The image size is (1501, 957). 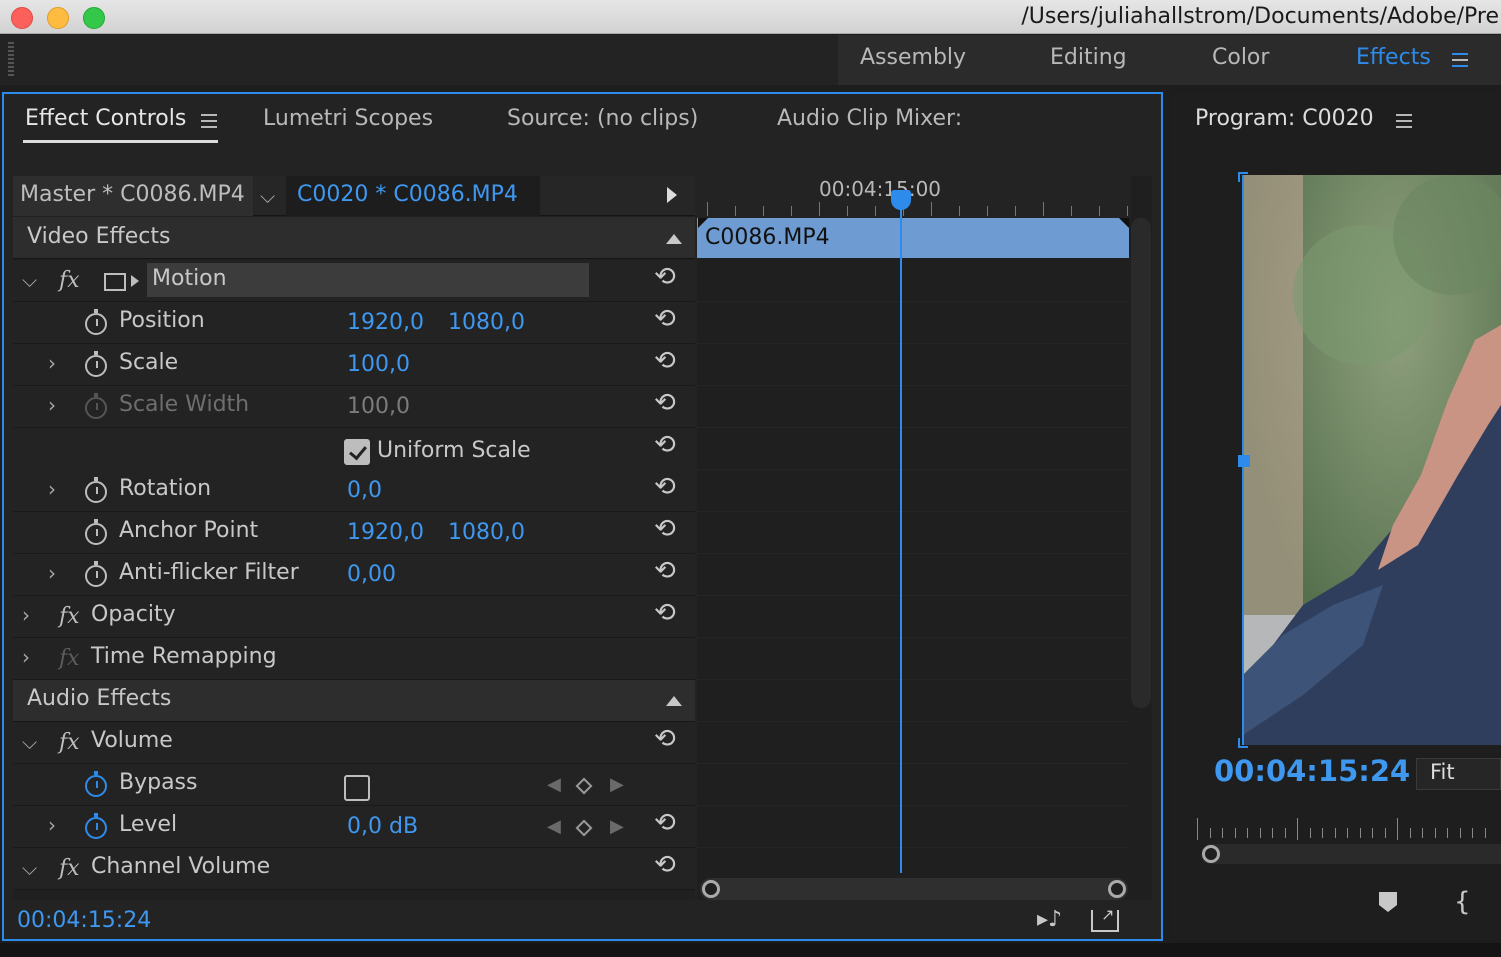 What do you see at coordinates (84, 920) in the screenshot?
I see `current-timecode: 00:04:15:24` at bounding box center [84, 920].